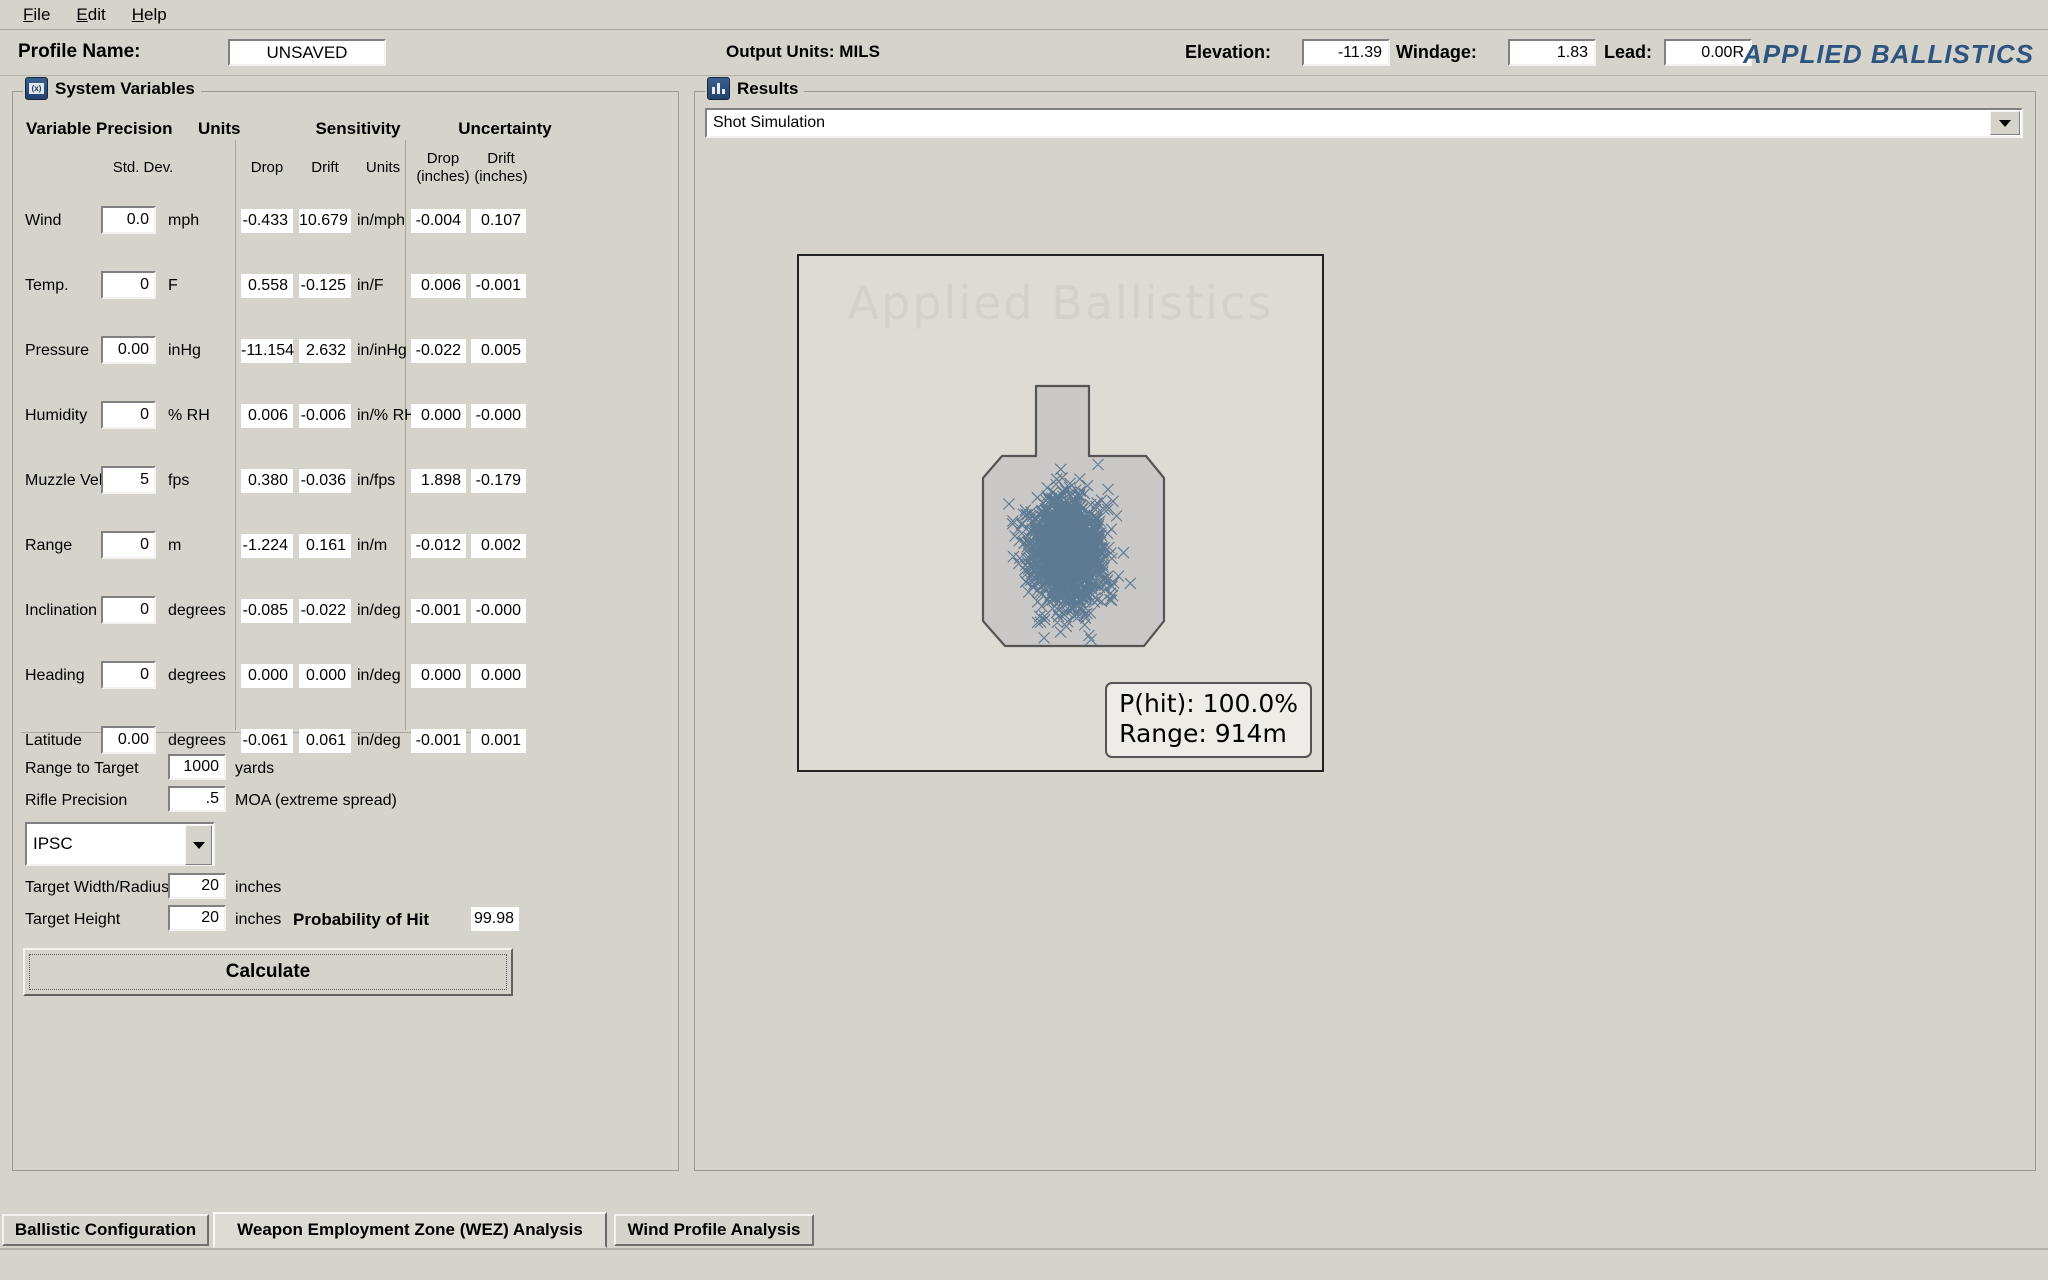 The height and width of the screenshot is (1280, 2048). I want to click on target-width-input: 20, so click(197, 886).